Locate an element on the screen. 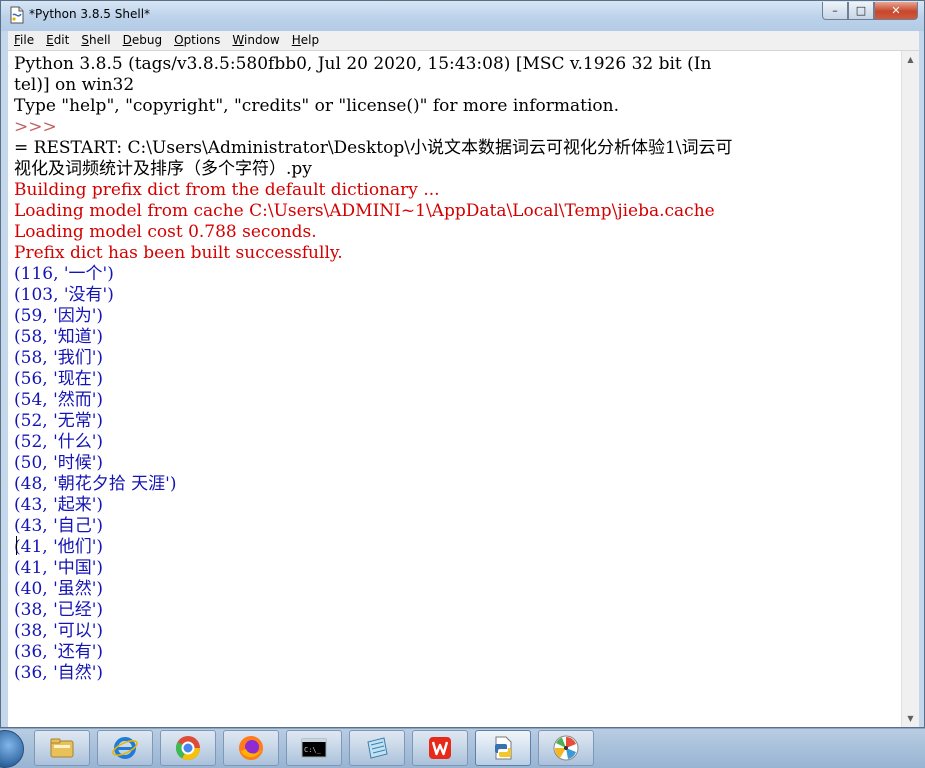 This screenshot has width=925, height=768. output-line: (116, '一个') is located at coordinates (64, 274).